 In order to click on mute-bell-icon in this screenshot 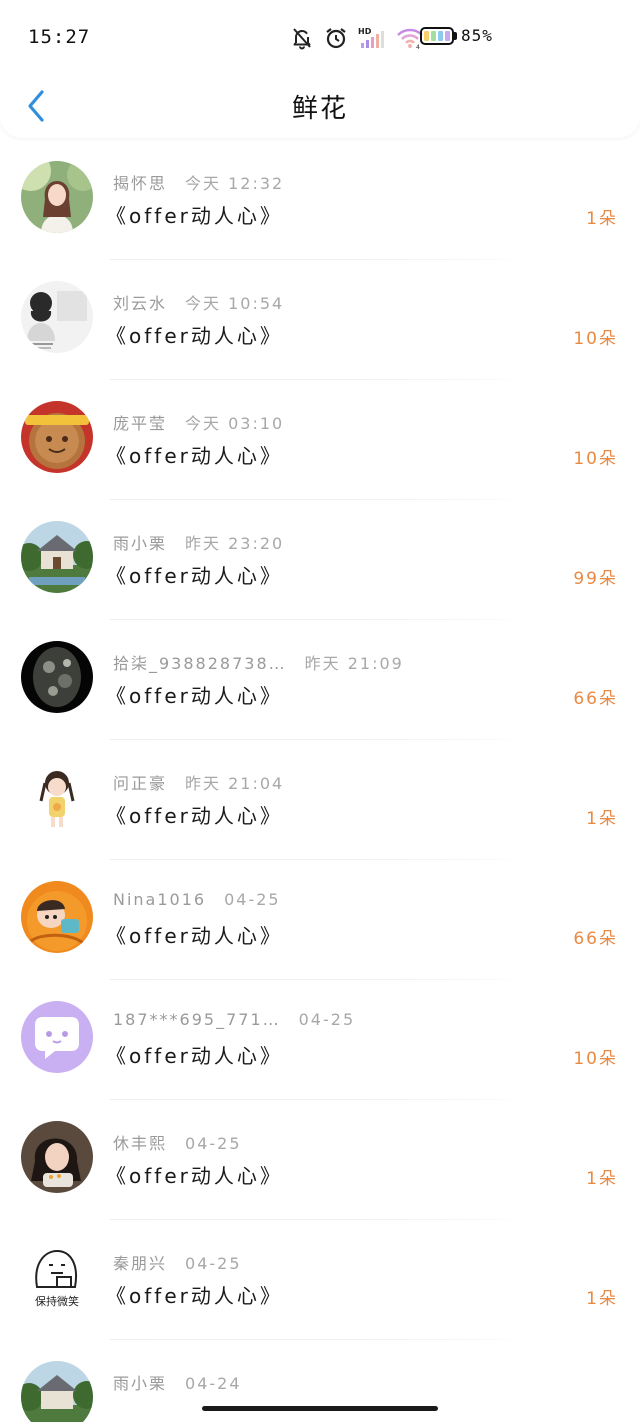, I will do `click(302, 38)`.